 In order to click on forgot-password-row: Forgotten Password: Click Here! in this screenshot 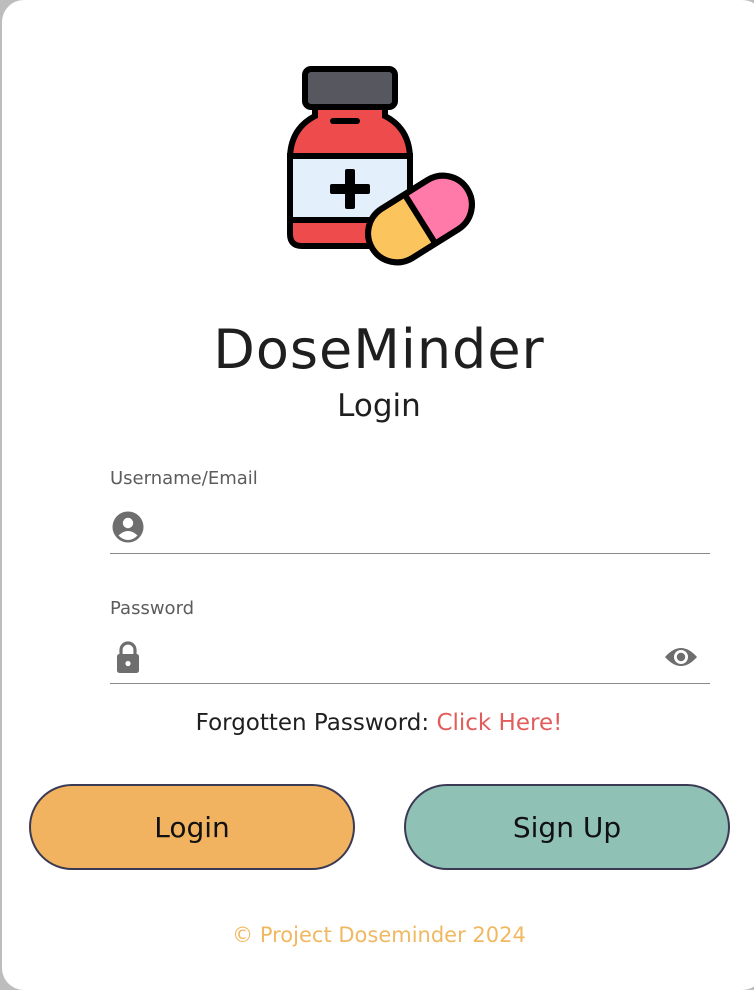, I will do `click(378, 723)`.